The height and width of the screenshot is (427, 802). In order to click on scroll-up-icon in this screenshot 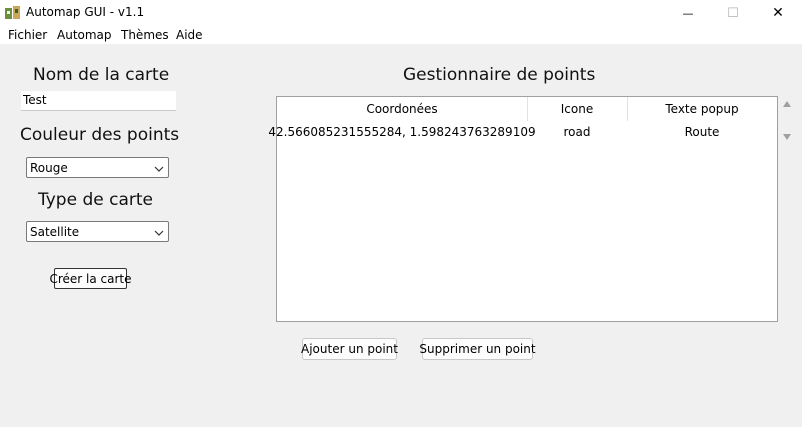, I will do `click(787, 103)`.